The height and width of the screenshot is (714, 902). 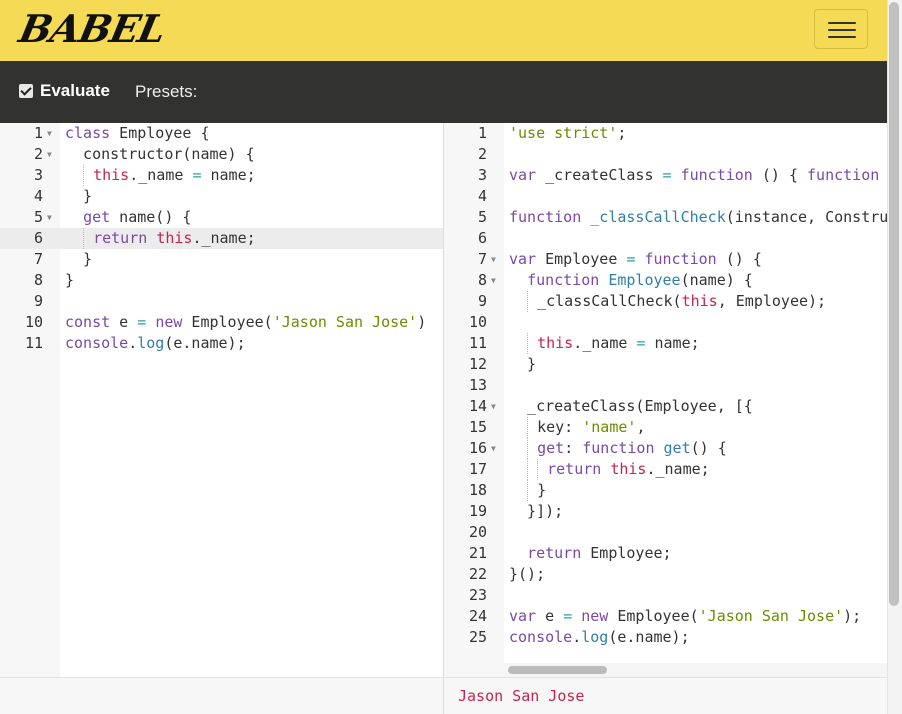 What do you see at coordinates (665, 427) in the screenshot?
I see `output-code-line: 15 key: 'name',` at bounding box center [665, 427].